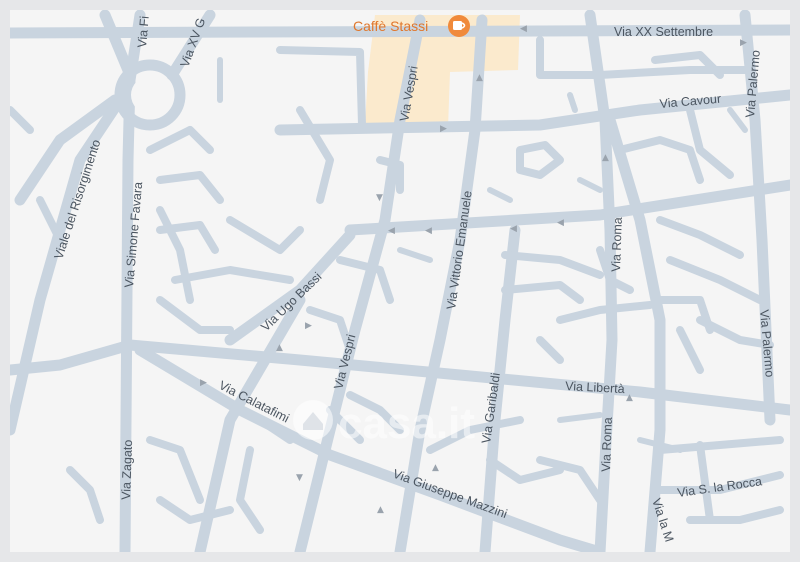 The image size is (800, 562). What do you see at coordinates (390, 26) in the screenshot?
I see `poi-label: Caffè Stassi` at bounding box center [390, 26].